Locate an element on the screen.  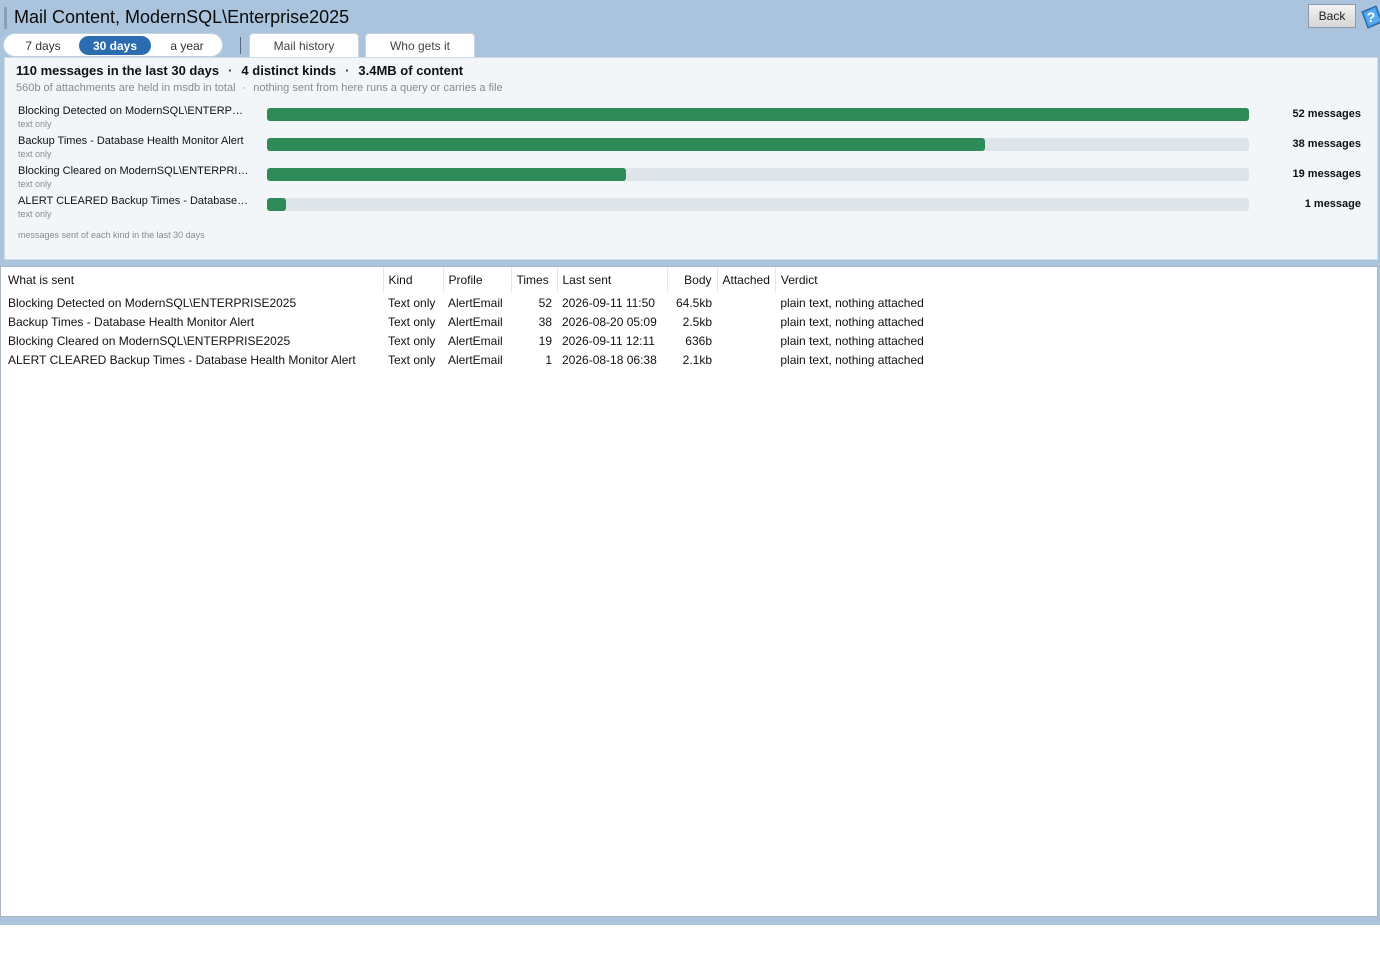
range-tab-30-days: 30 days is located at coordinates (115, 45).